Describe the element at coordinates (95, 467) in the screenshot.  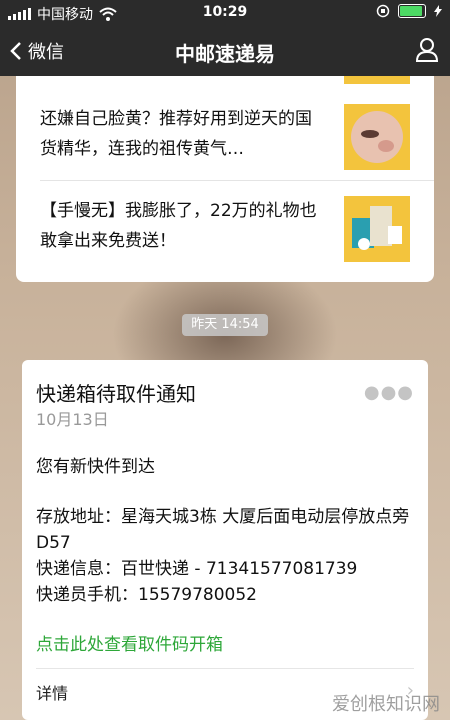
I see `greeting-text: 您有新快件到达` at that location.